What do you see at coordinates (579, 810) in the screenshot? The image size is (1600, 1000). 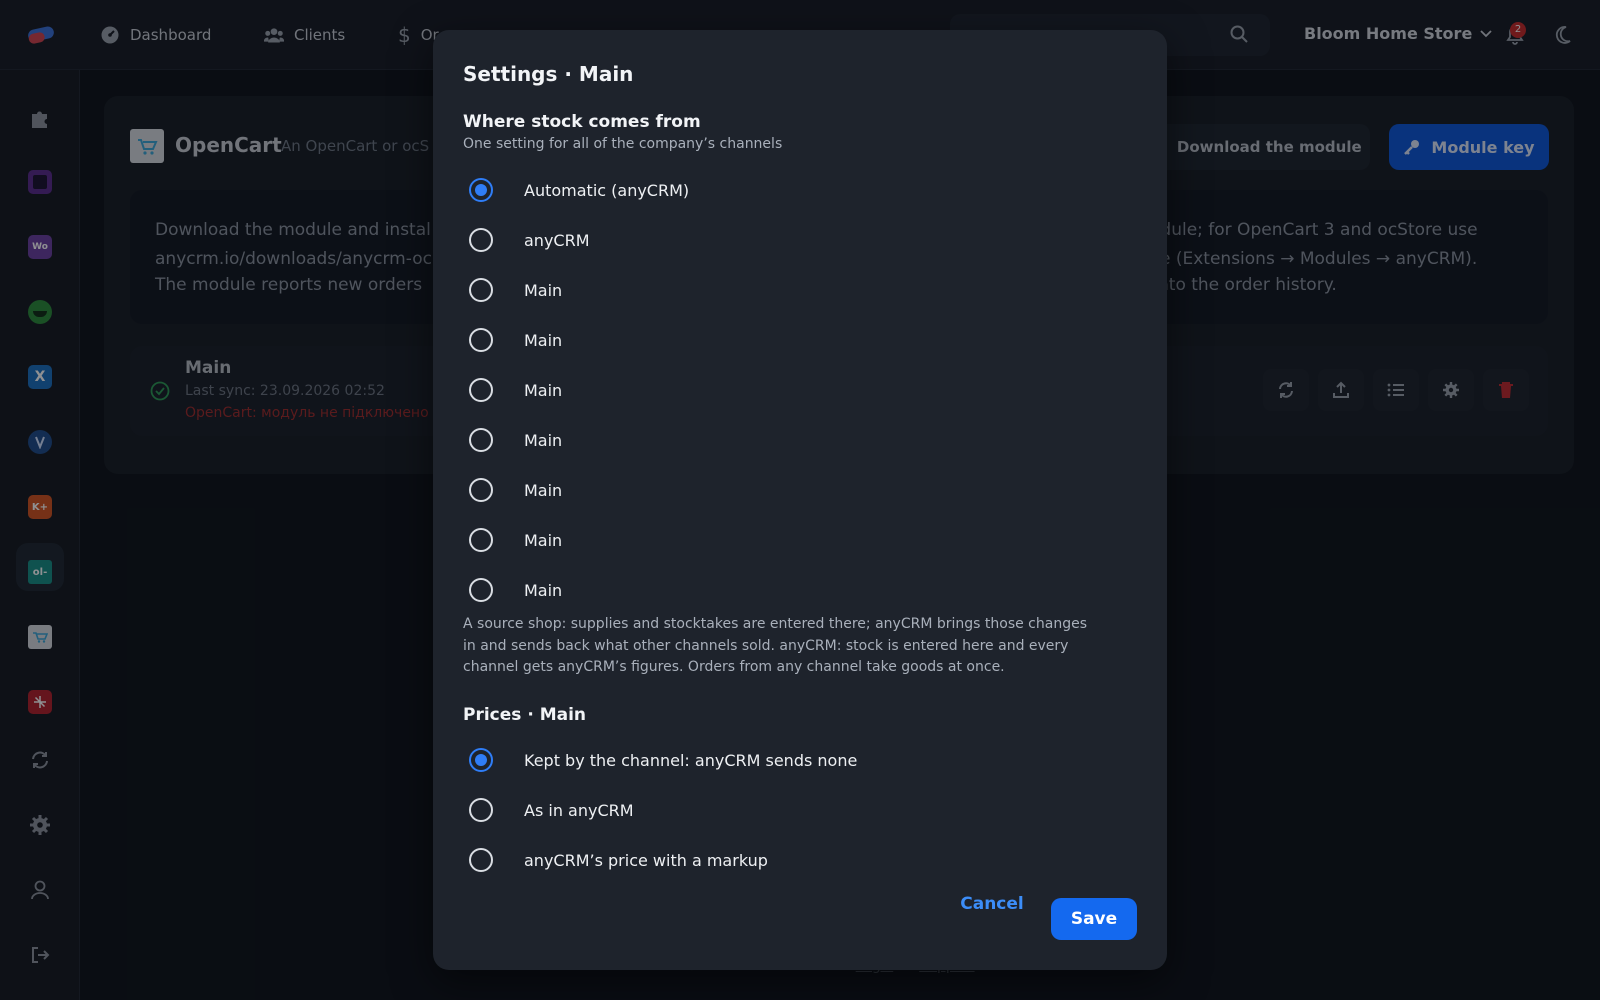 I see `price-option-label: As in anyCRM` at bounding box center [579, 810].